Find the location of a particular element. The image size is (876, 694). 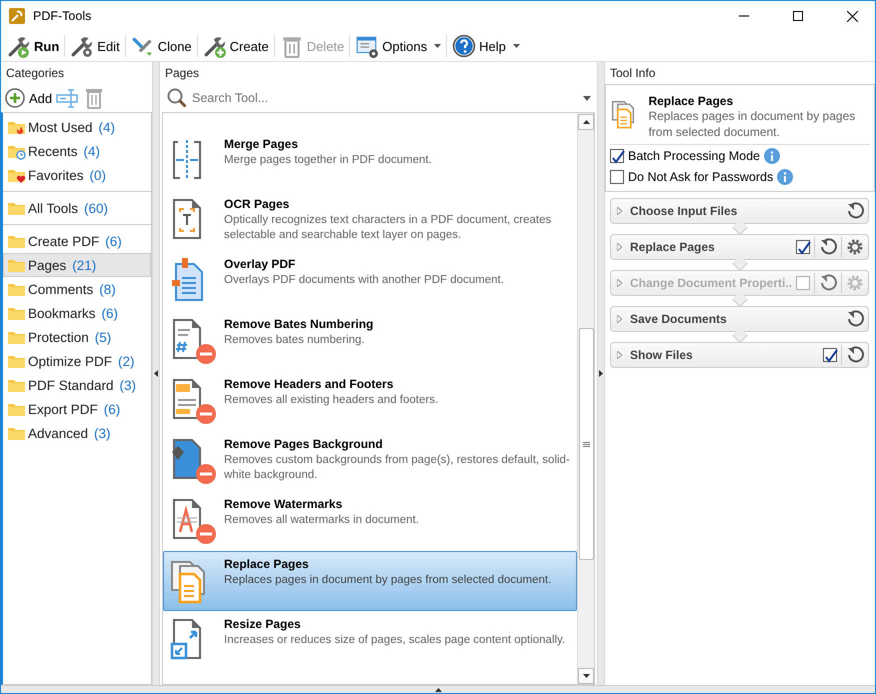

pane-title: Pages is located at coordinates (182, 73).